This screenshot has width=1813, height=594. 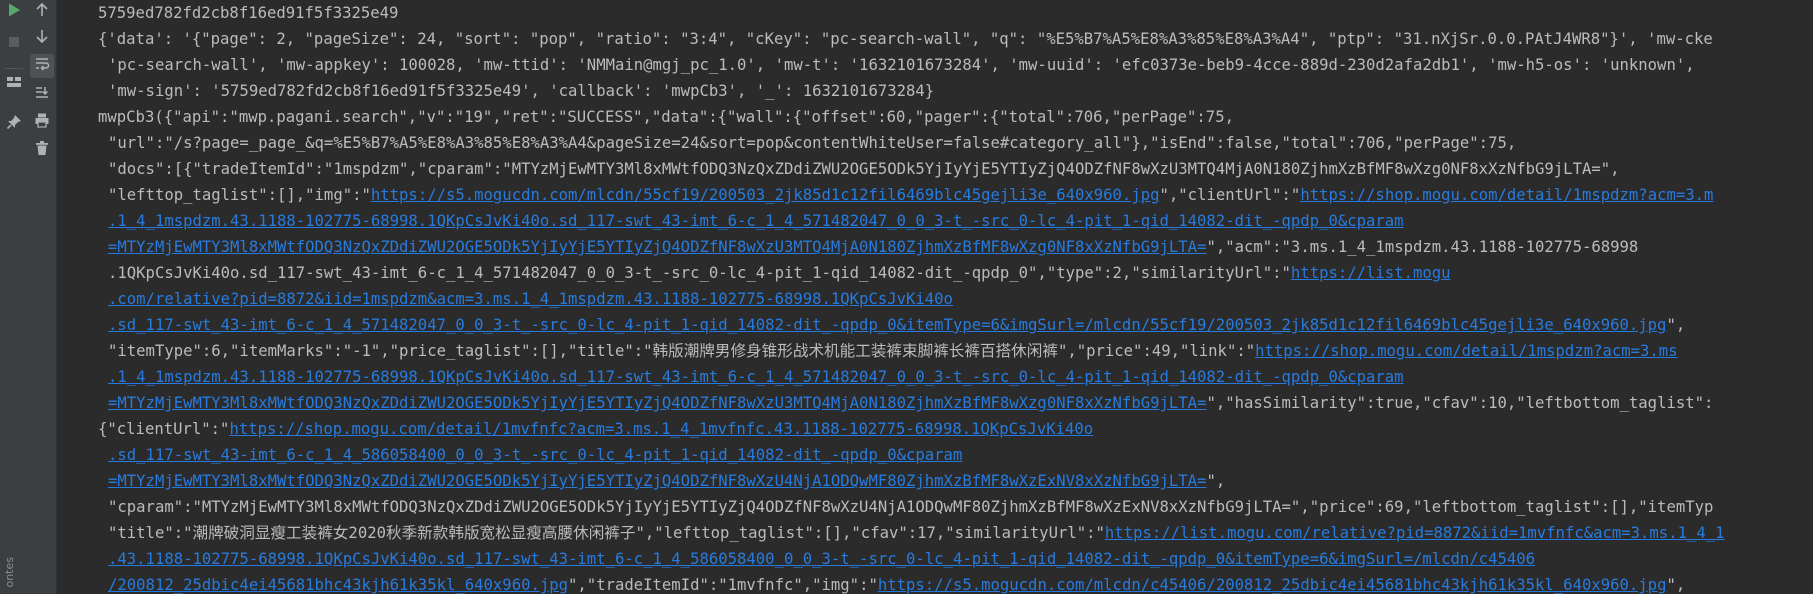 What do you see at coordinates (164, 429) in the screenshot?
I see `console-text: {"clientUrl":"` at bounding box center [164, 429].